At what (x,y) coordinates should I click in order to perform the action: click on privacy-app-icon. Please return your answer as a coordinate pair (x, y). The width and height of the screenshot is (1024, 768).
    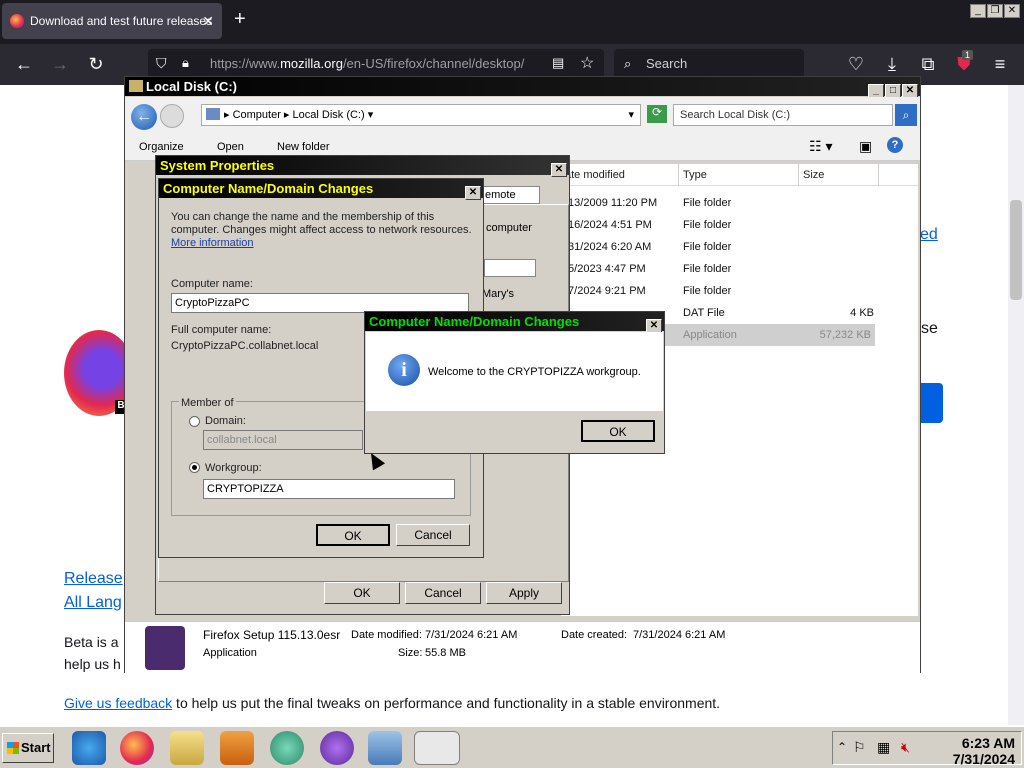
    Looking at the image, I should click on (337, 748).